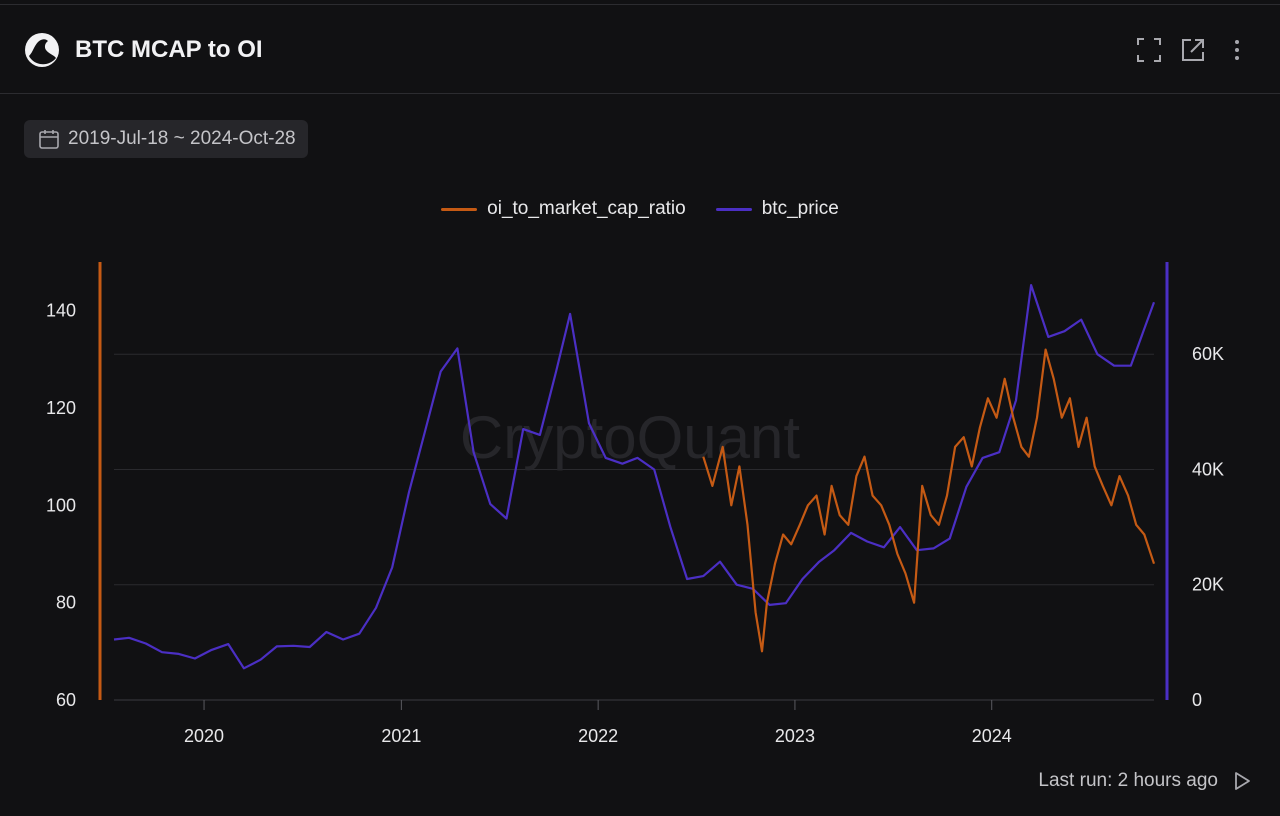 This screenshot has height=816, width=1280. What do you see at coordinates (61, 408) in the screenshot?
I see `left-tick-label: 120` at bounding box center [61, 408].